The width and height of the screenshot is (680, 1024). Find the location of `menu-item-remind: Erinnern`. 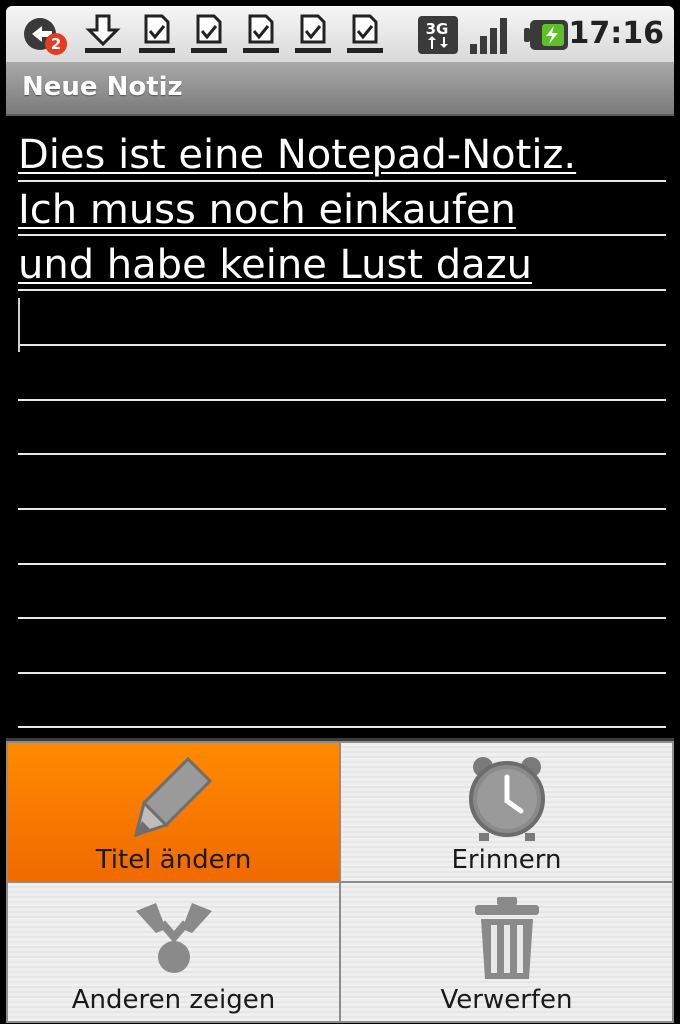

menu-item-remind: Erinnern is located at coordinates (506, 812).